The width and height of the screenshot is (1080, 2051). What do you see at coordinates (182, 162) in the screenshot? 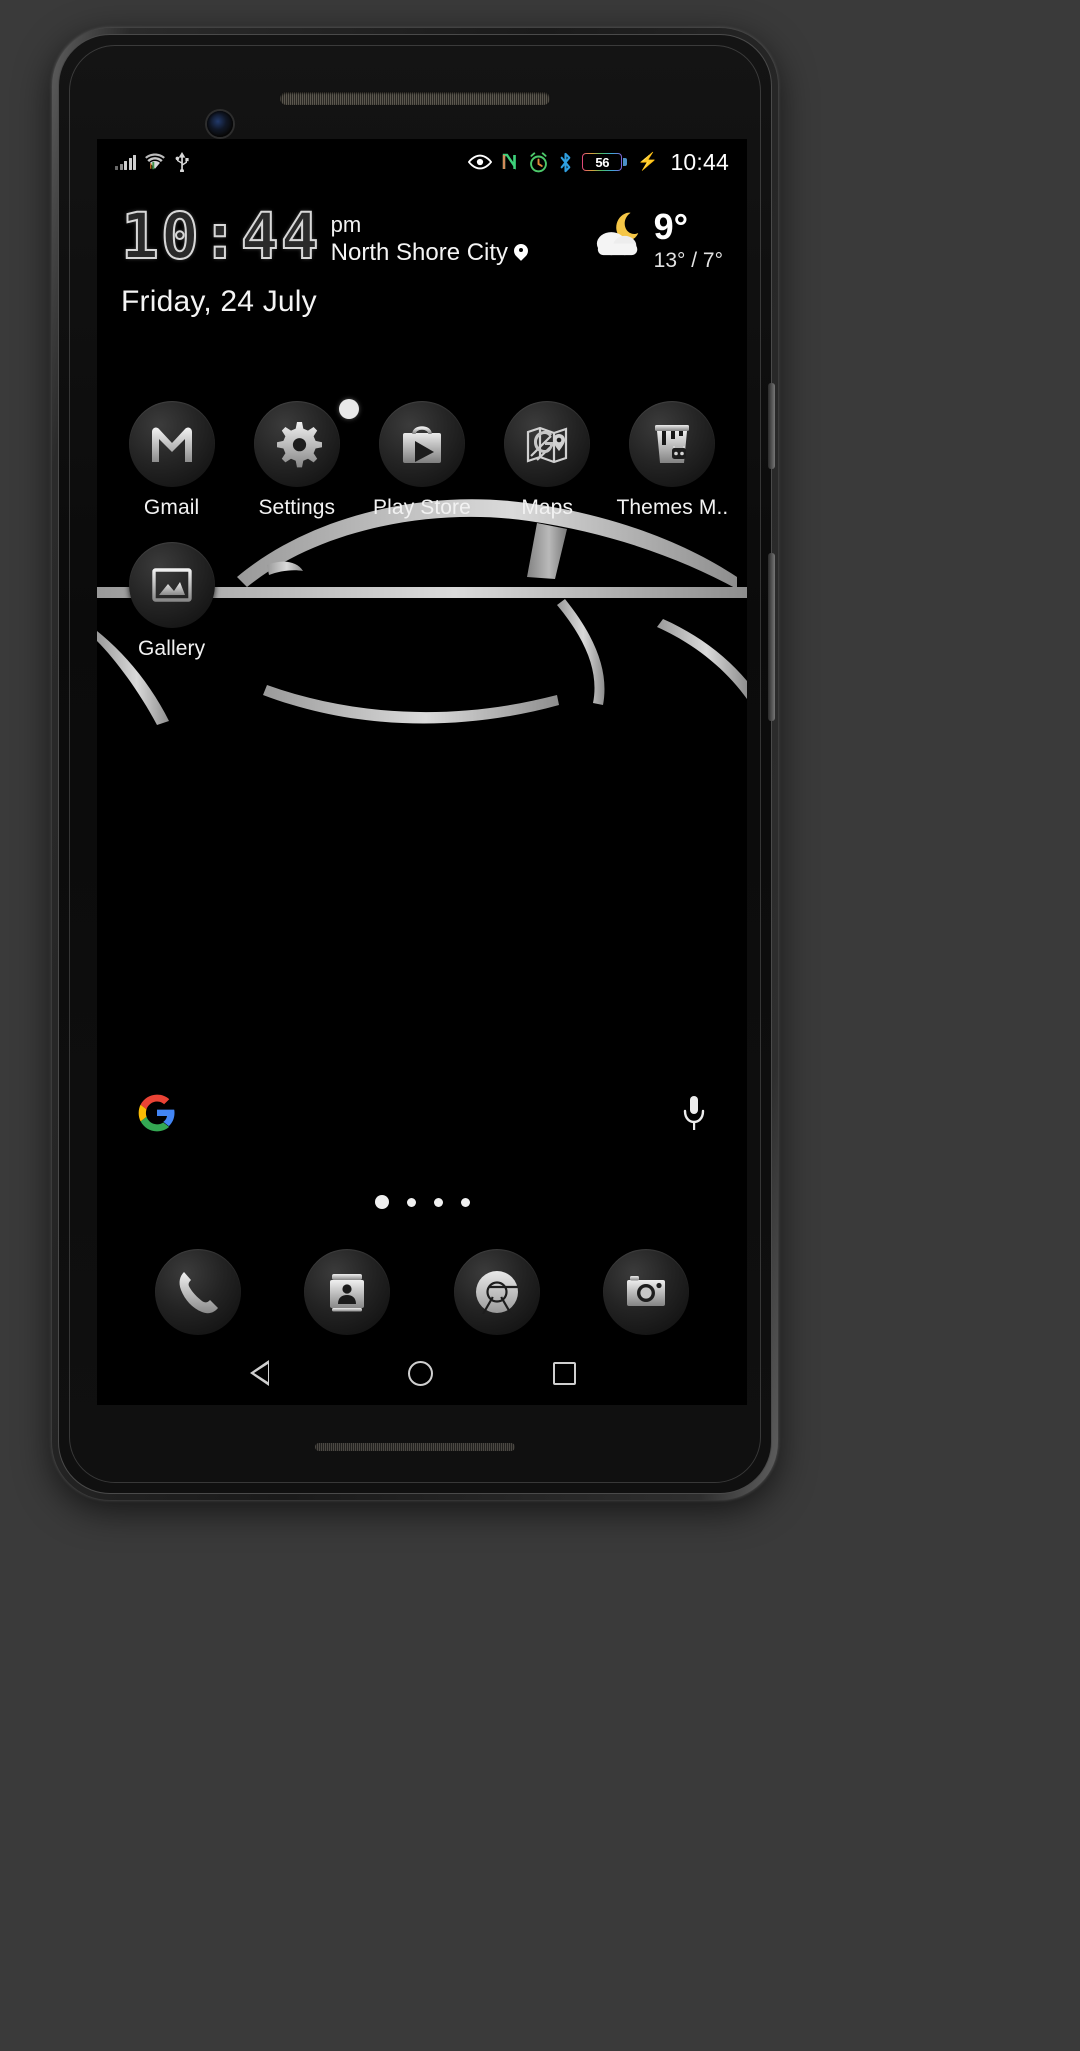
I see `usb-icon` at bounding box center [182, 162].